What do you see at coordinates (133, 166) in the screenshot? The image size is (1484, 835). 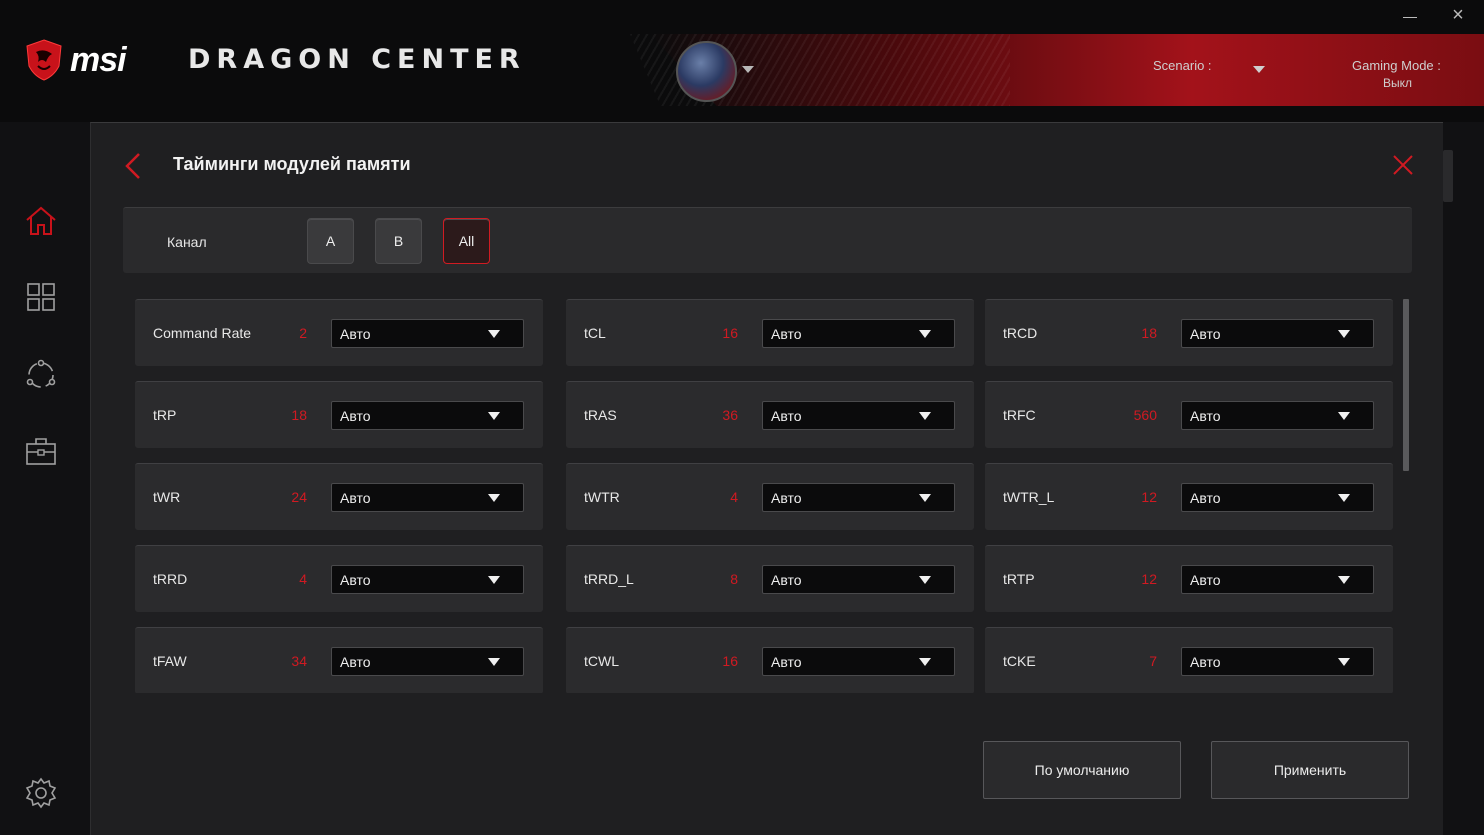 I see `back-arrow-icon` at bounding box center [133, 166].